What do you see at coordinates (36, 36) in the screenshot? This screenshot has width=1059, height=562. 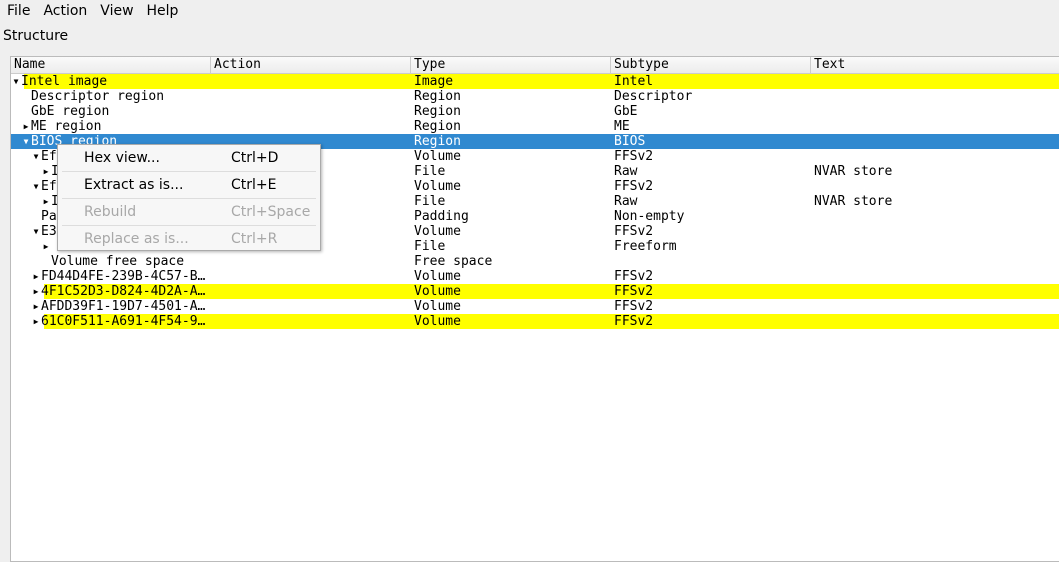 I see `panel-title: Structure` at bounding box center [36, 36].